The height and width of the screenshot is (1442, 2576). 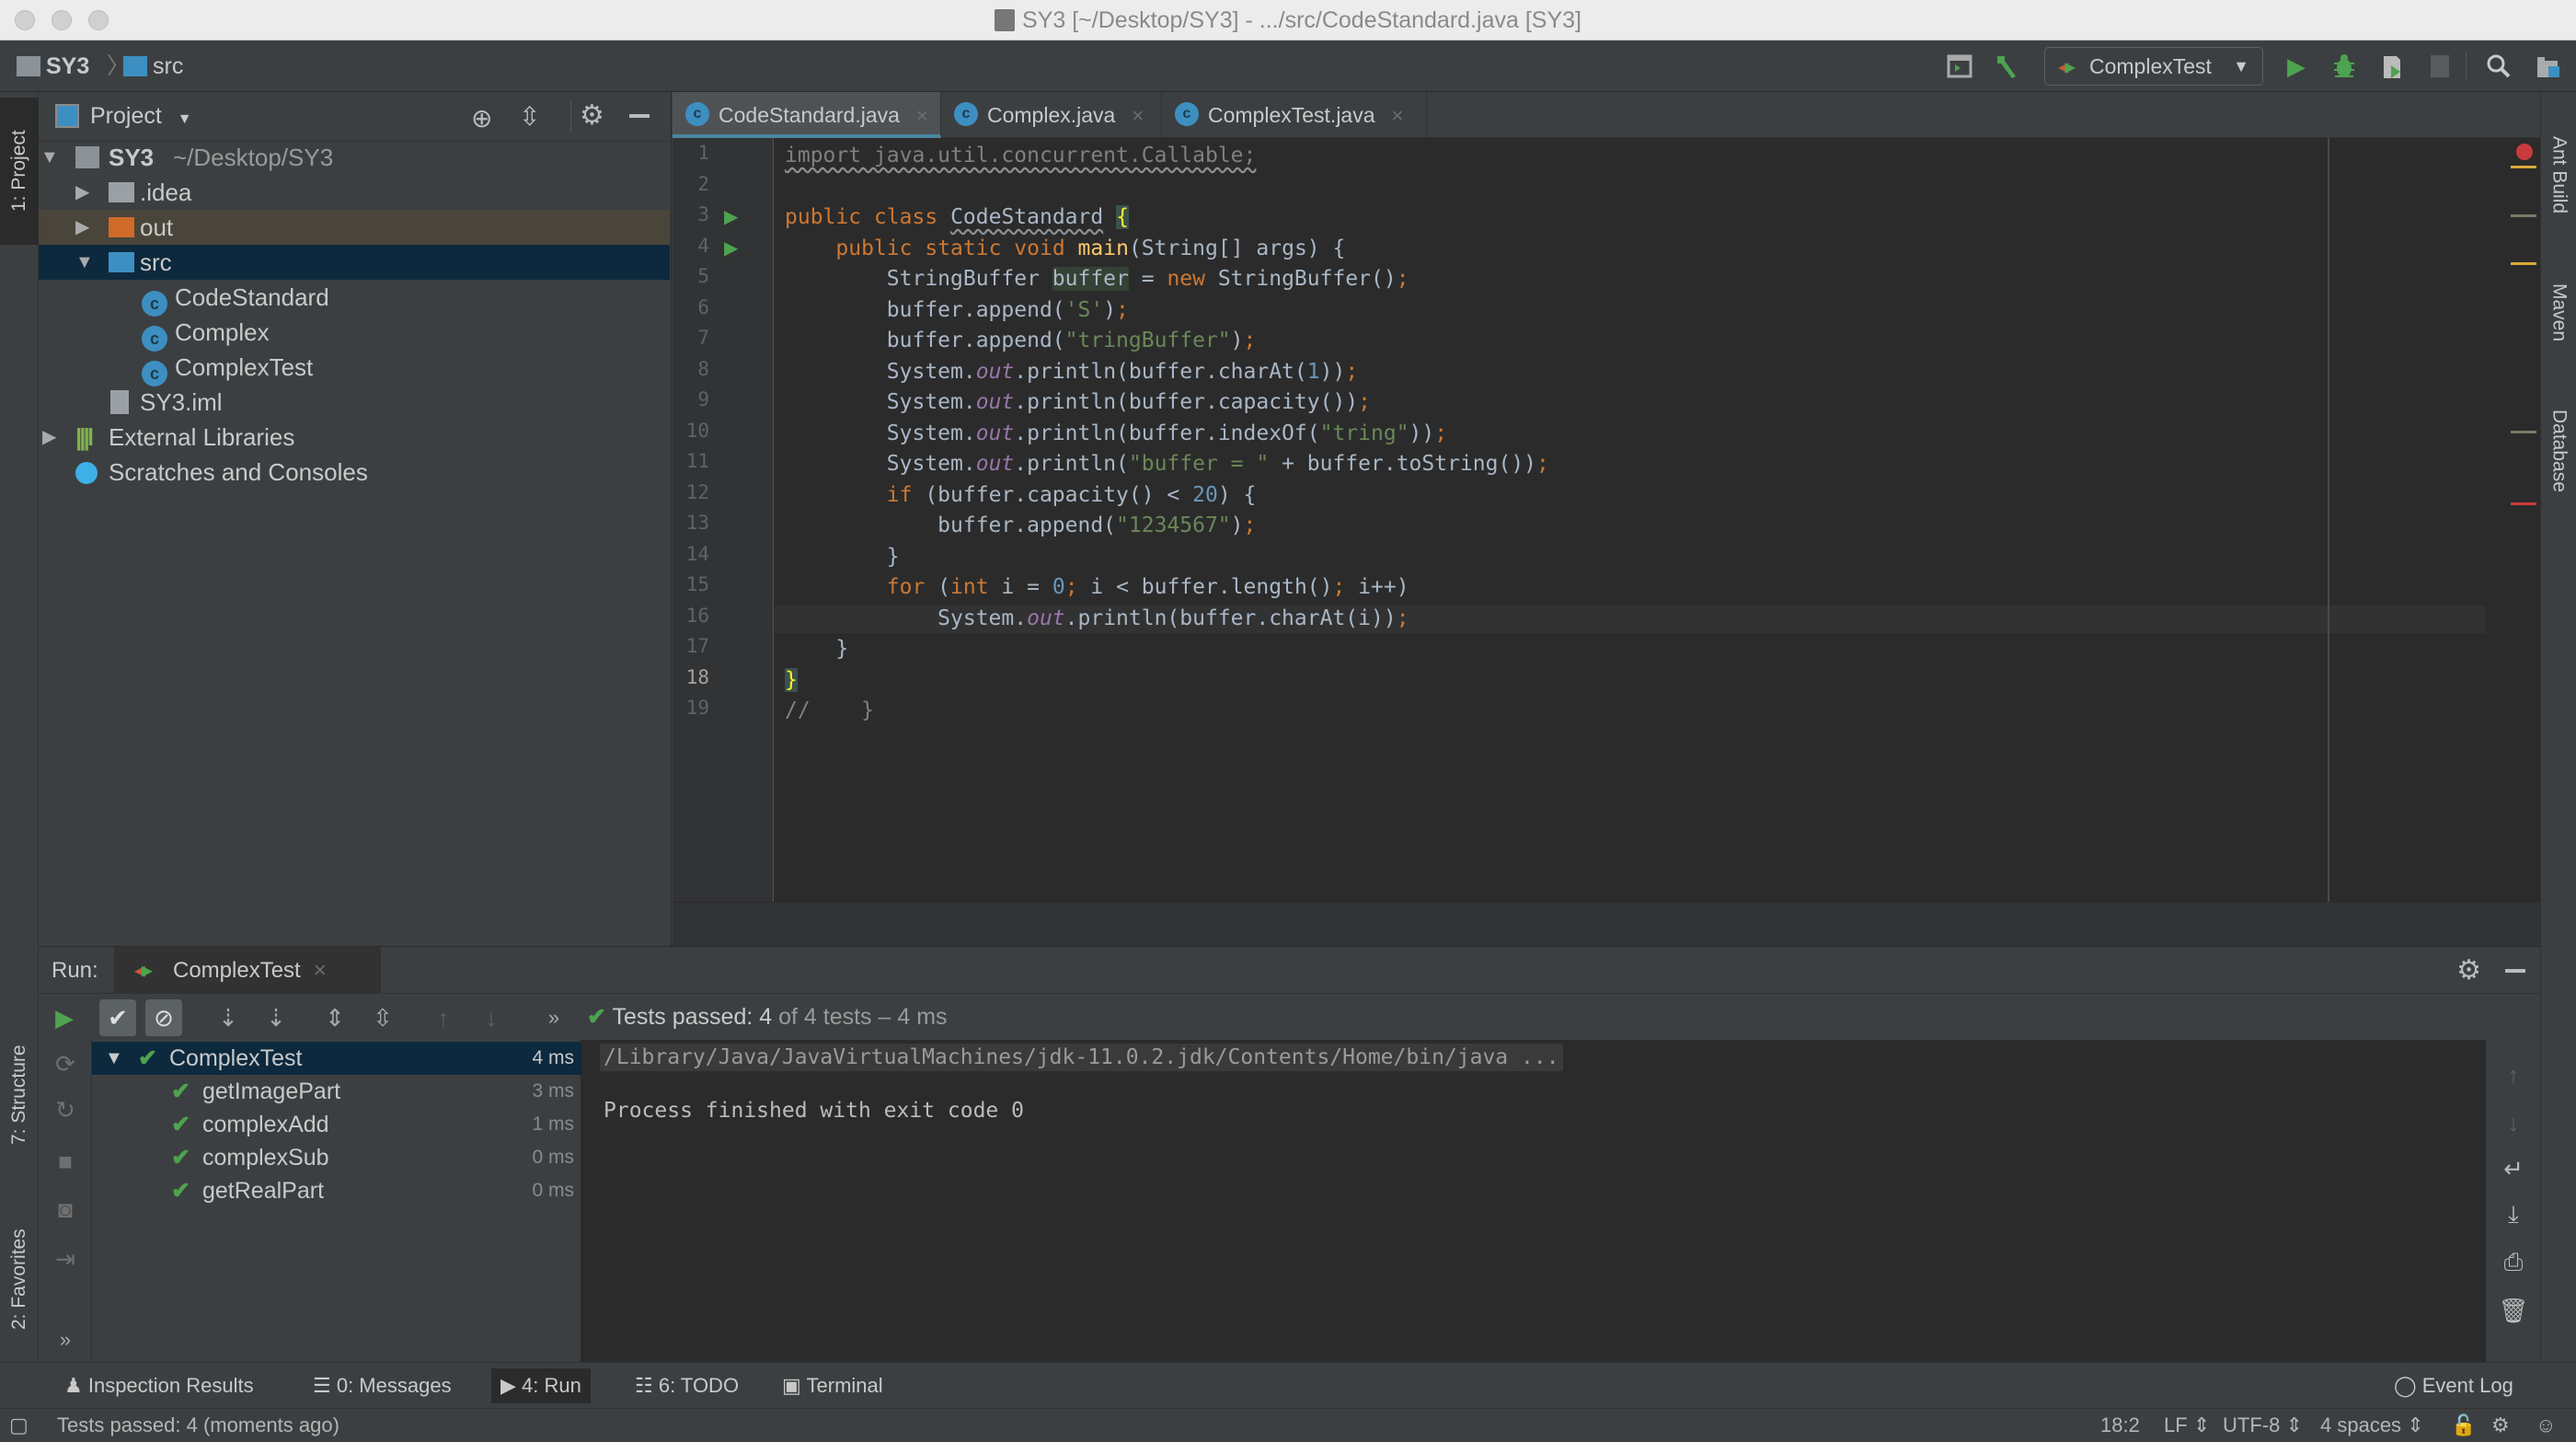 What do you see at coordinates (2546, 1425) in the screenshot?
I see `hector-icon: ☺` at bounding box center [2546, 1425].